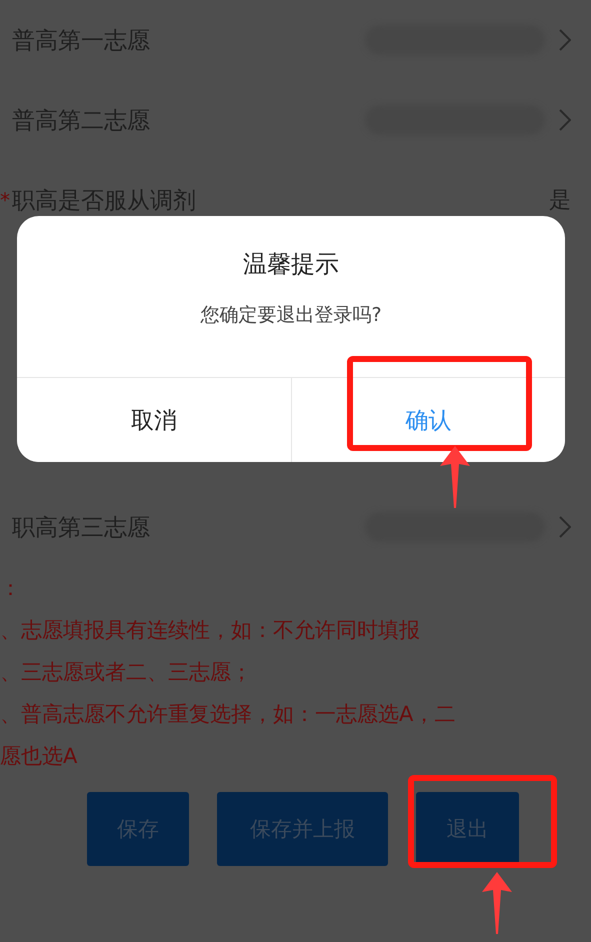  Describe the element at coordinates (228, 714) in the screenshot. I see `note-text: 、普高志愿不允许重复选择，如：一志愿选A，二` at that location.